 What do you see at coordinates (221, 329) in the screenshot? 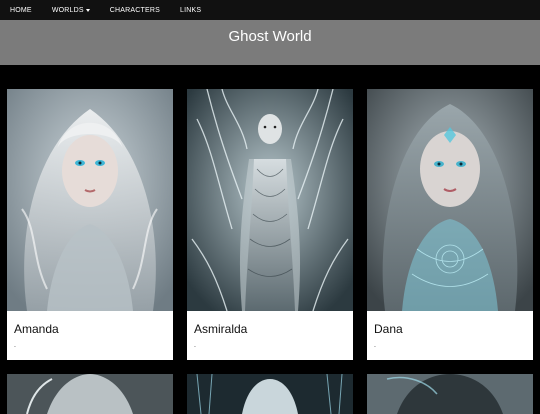
I see `character-name: Asmiralda` at bounding box center [221, 329].